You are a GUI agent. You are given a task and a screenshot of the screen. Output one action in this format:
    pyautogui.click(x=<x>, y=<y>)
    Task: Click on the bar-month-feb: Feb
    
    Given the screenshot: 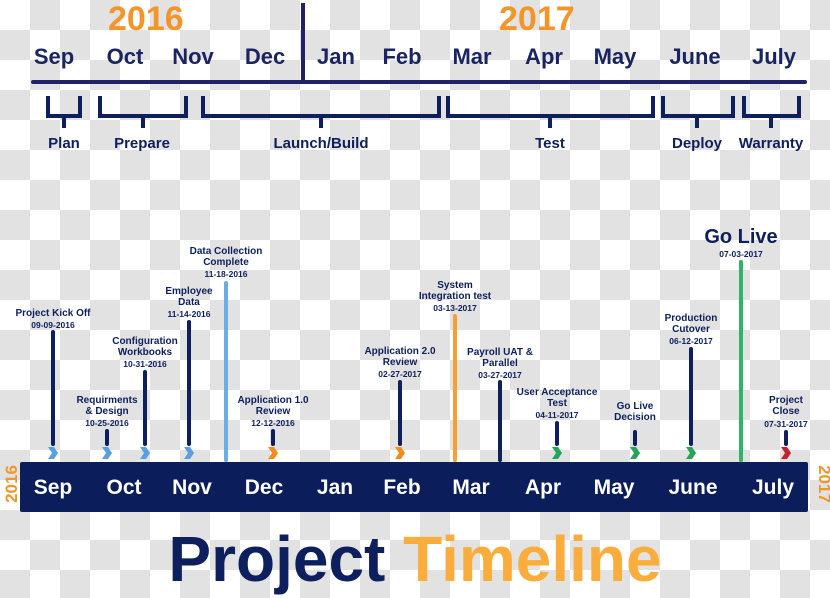 What is the action you would take?
    pyautogui.click(x=402, y=487)
    